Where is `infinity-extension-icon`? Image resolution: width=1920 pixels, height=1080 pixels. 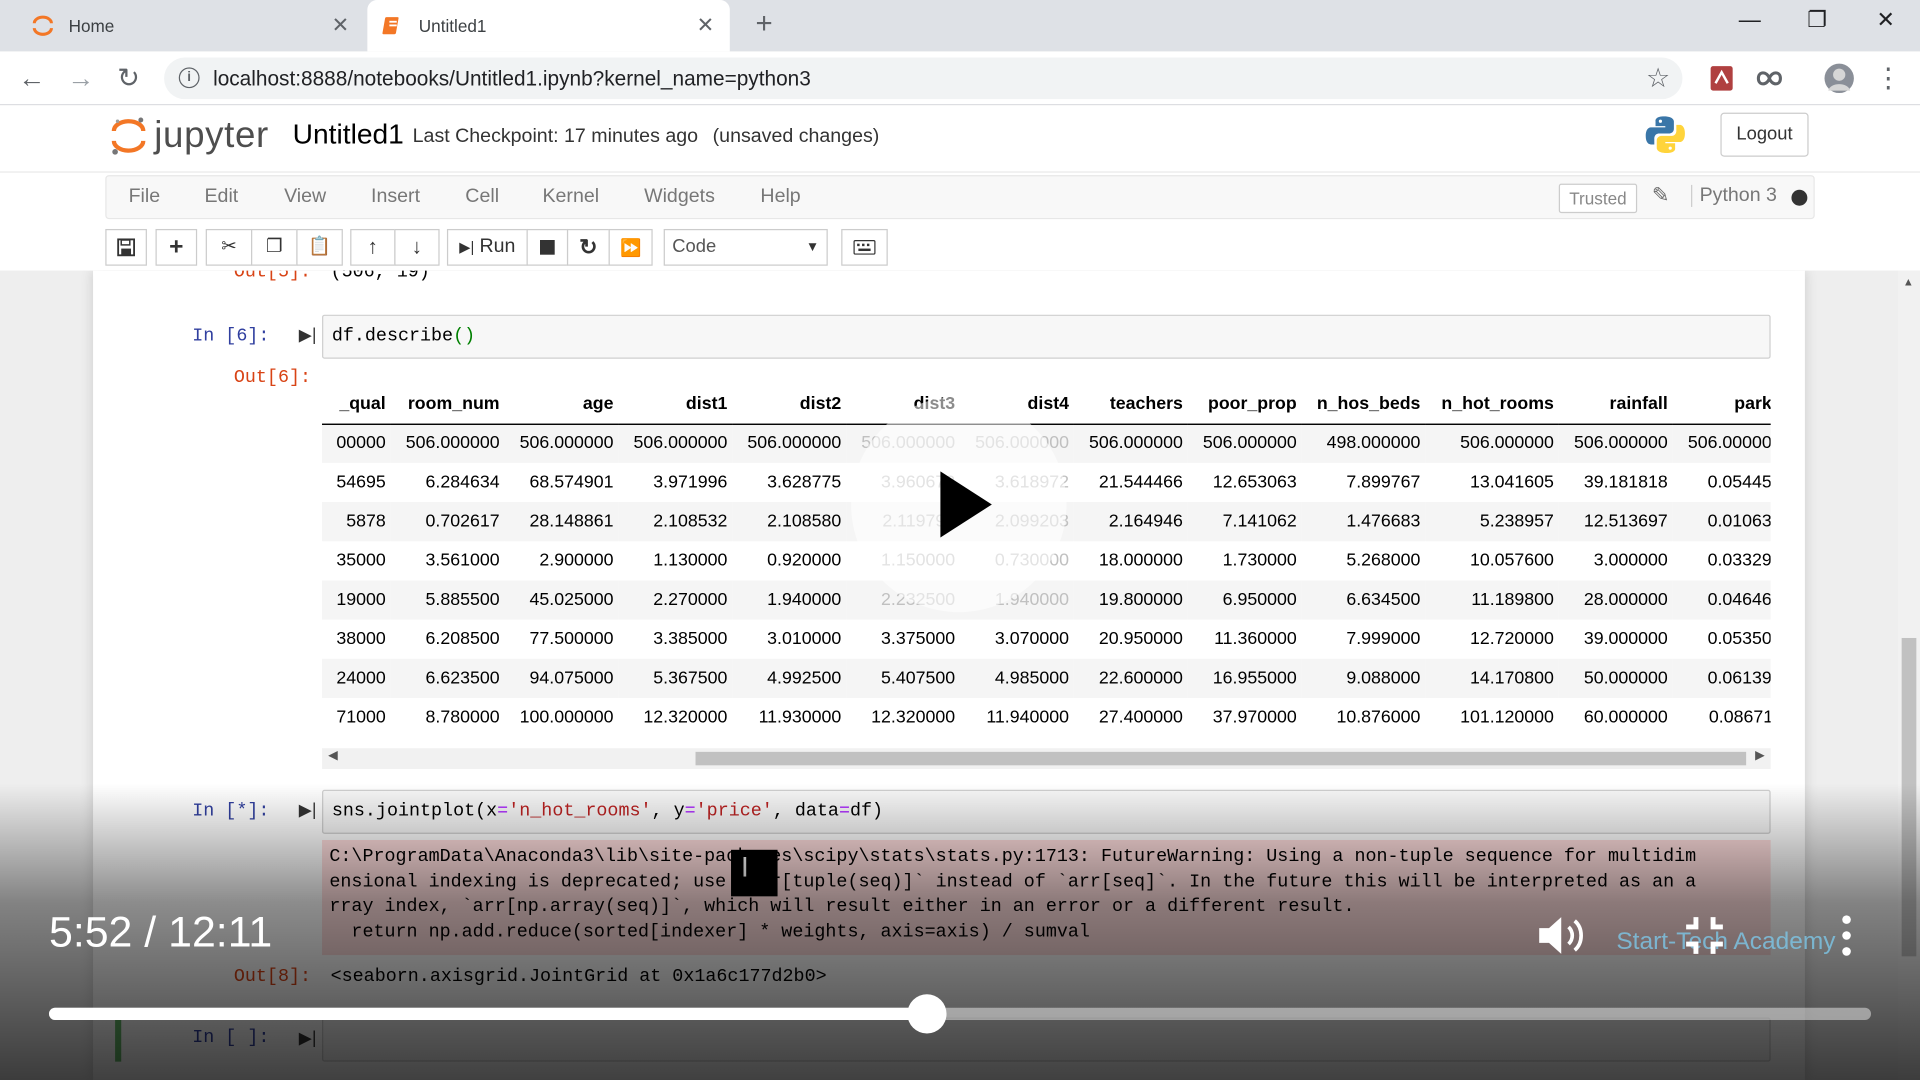
infinity-extension-icon is located at coordinates (1767, 78).